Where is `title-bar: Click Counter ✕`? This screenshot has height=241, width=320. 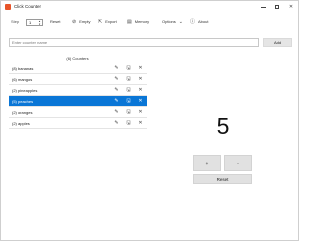 title-bar: Click Counter ✕ is located at coordinates (149, 7).